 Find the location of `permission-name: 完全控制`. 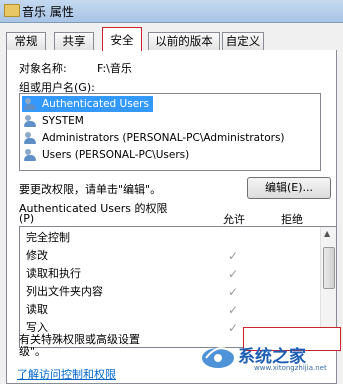

permission-name: 完全控制 is located at coordinates (48, 237).